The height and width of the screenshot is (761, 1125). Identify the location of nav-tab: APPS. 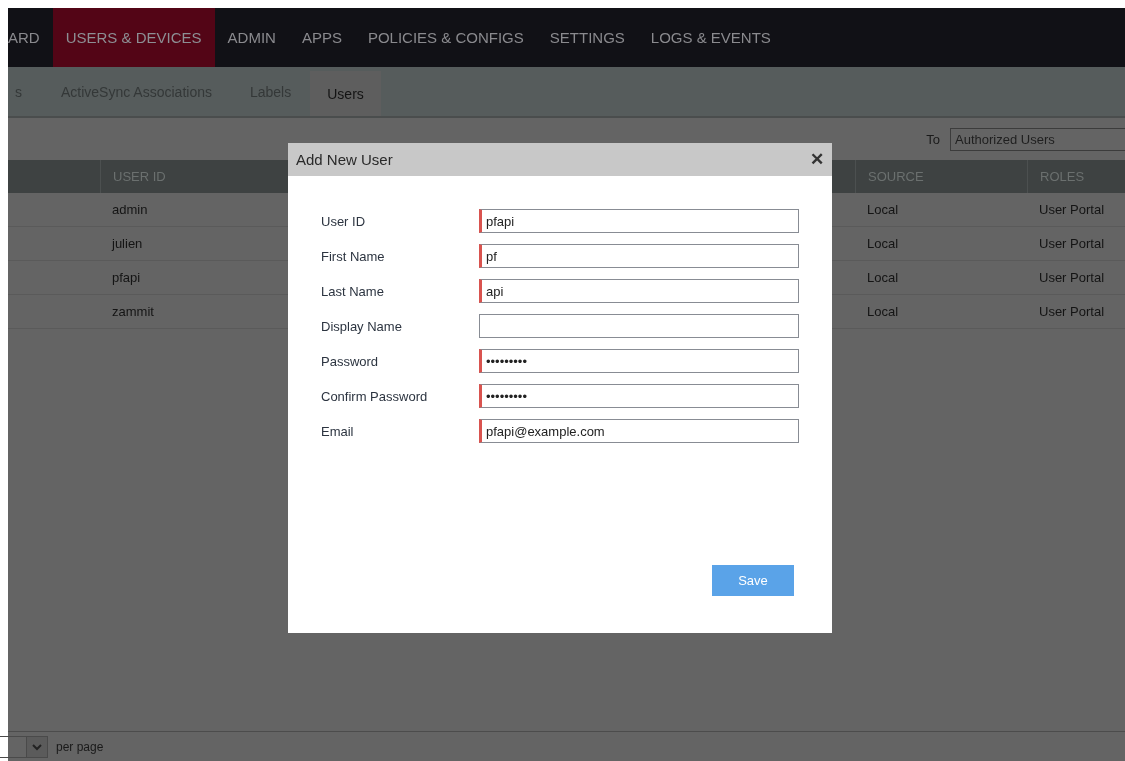
(321, 37).